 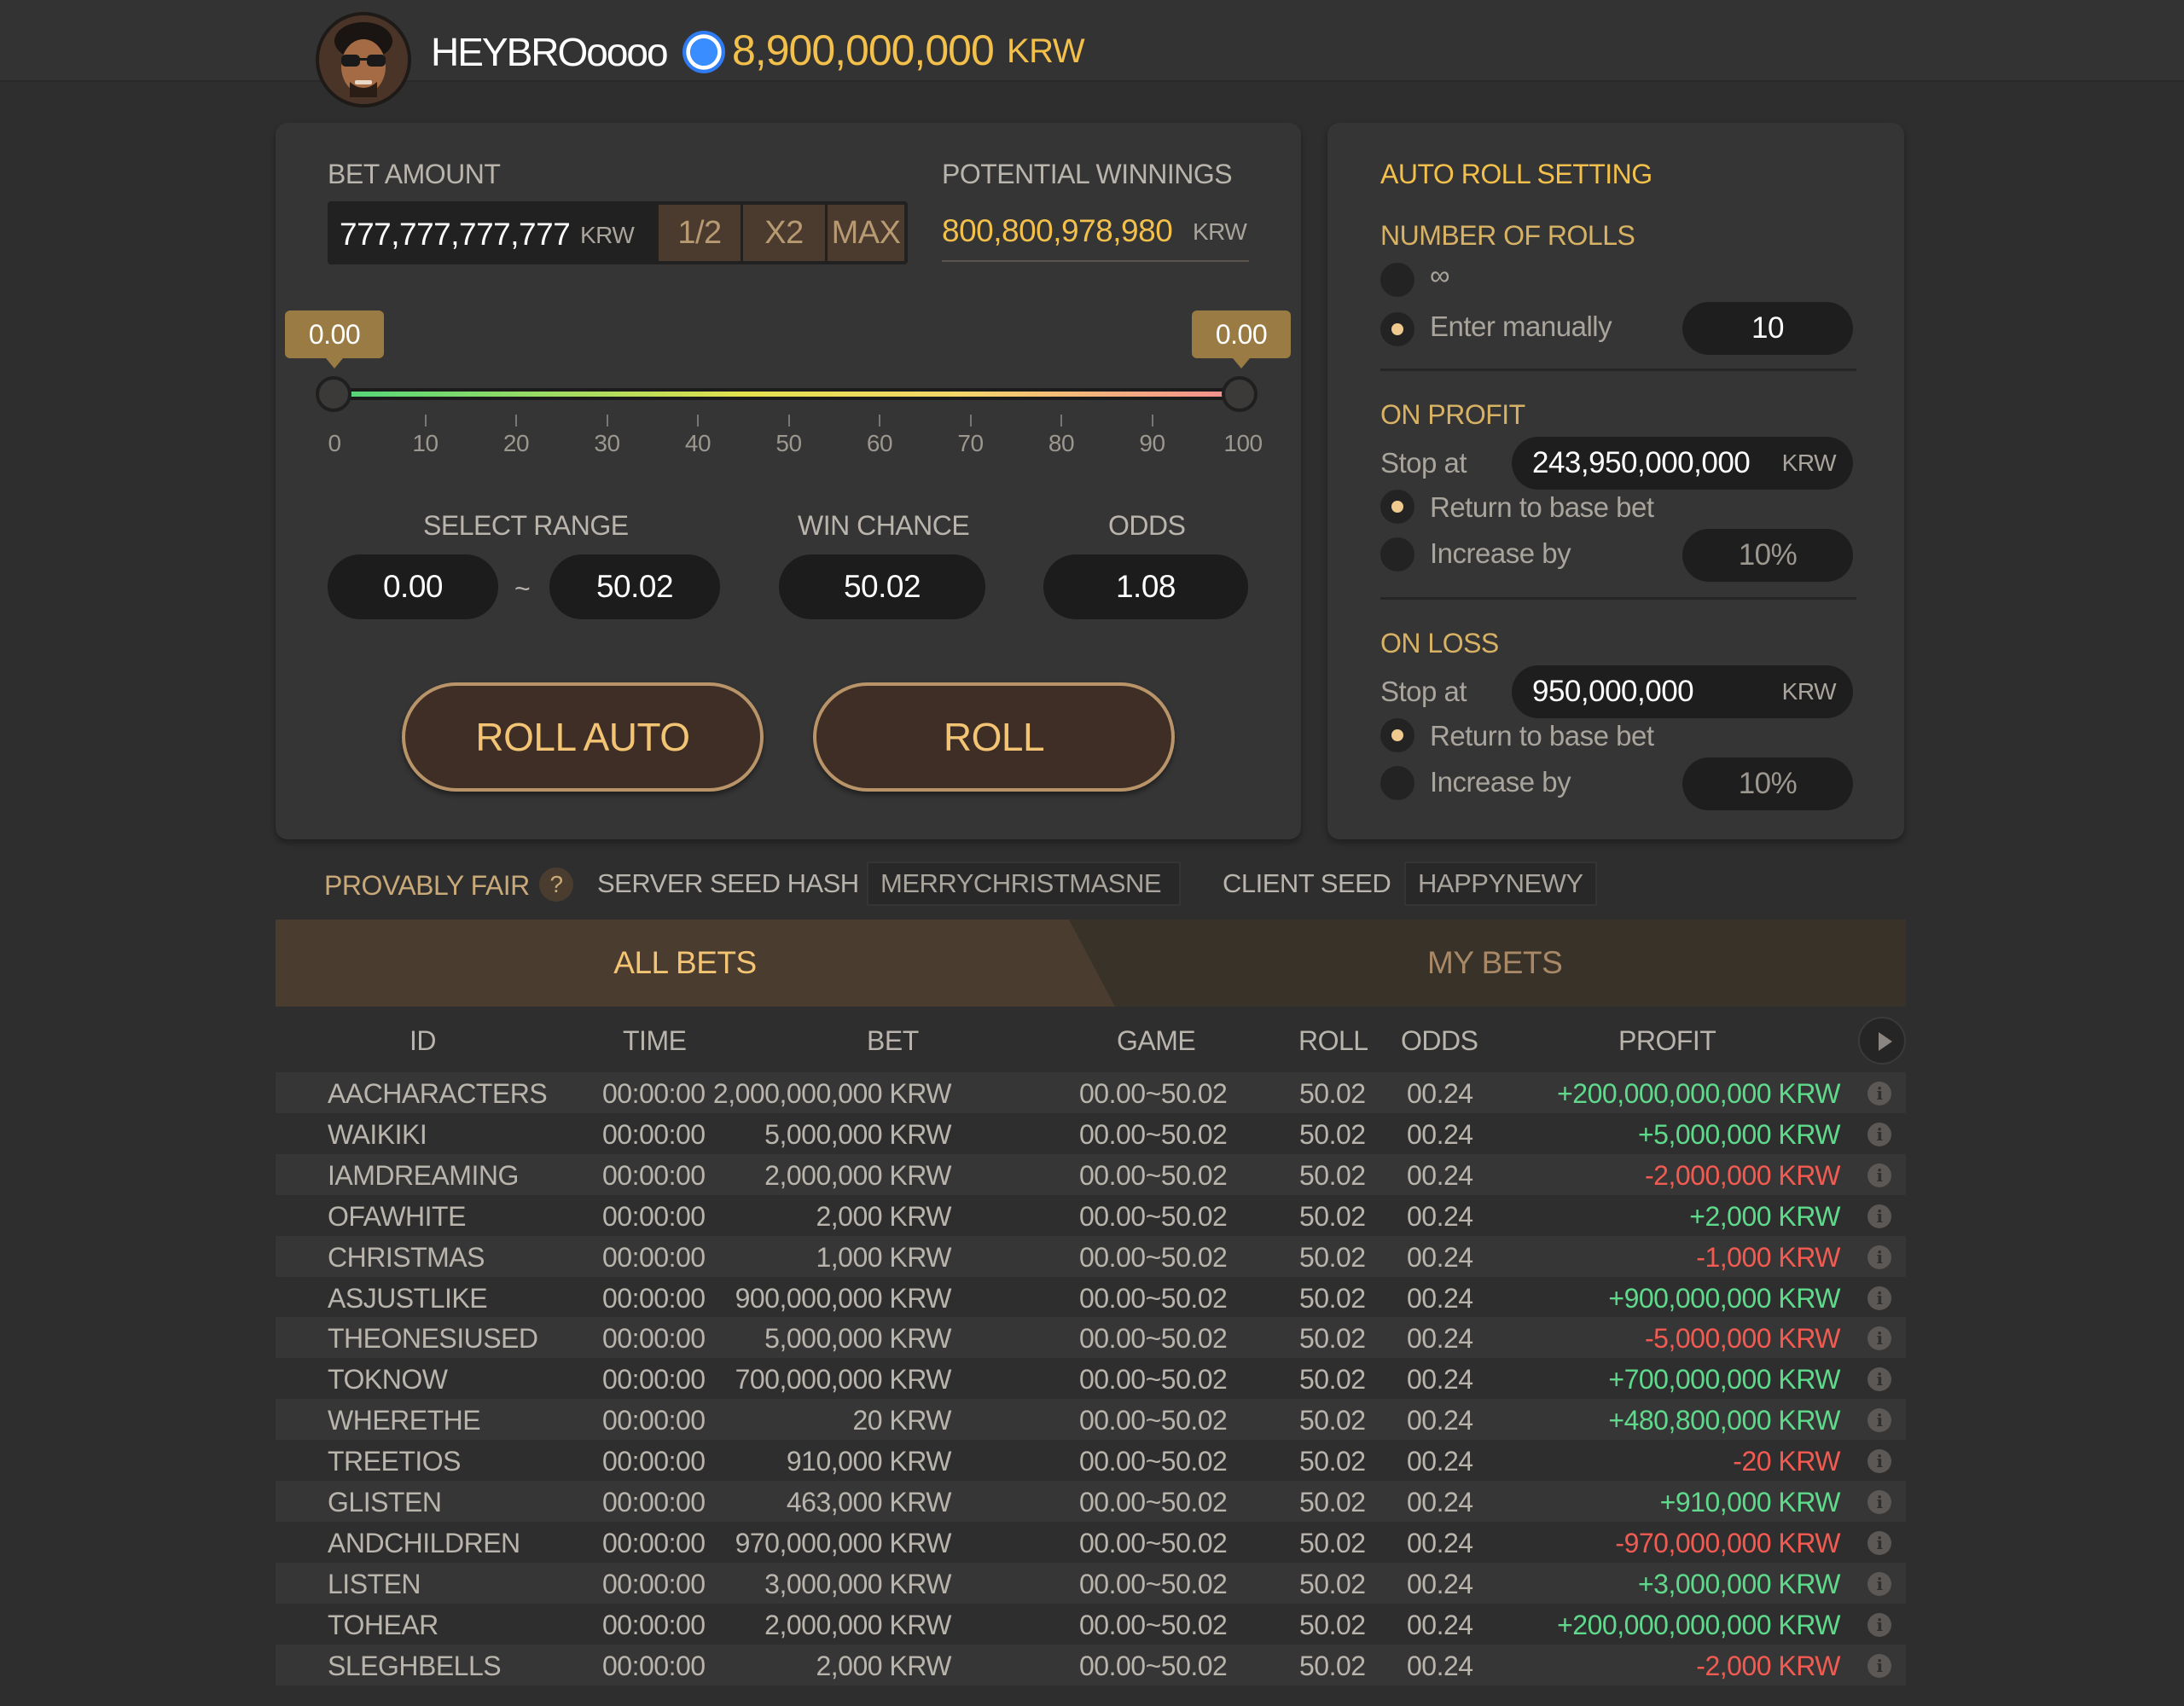 What do you see at coordinates (784, 233) in the screenshot?
I see `double-bet-button: X2` at bounding box center [784, 233].